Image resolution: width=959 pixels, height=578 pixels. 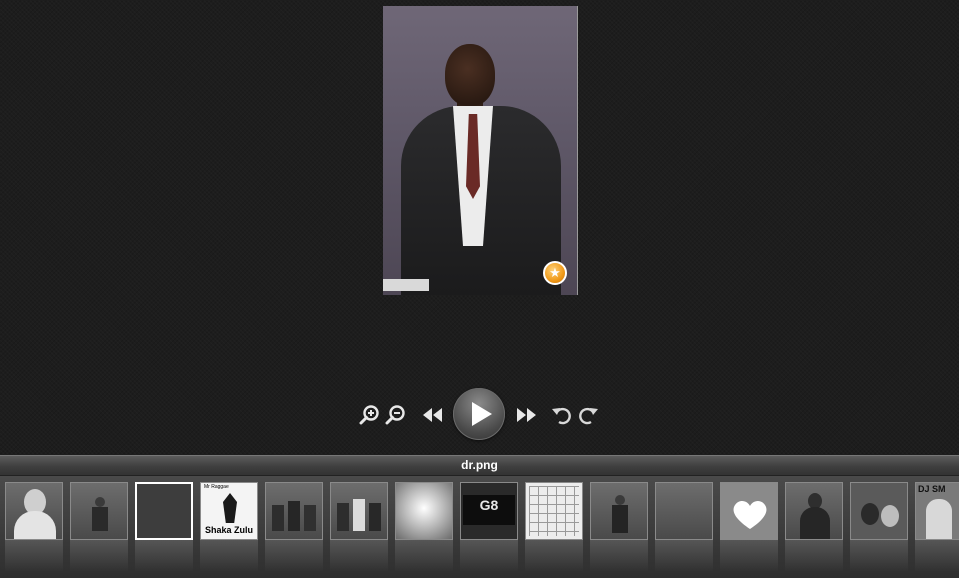 What do you see at coordinates (588, 415) in the screenshot?
I see `rotate-right-icon` at bounding box center [588, 415].